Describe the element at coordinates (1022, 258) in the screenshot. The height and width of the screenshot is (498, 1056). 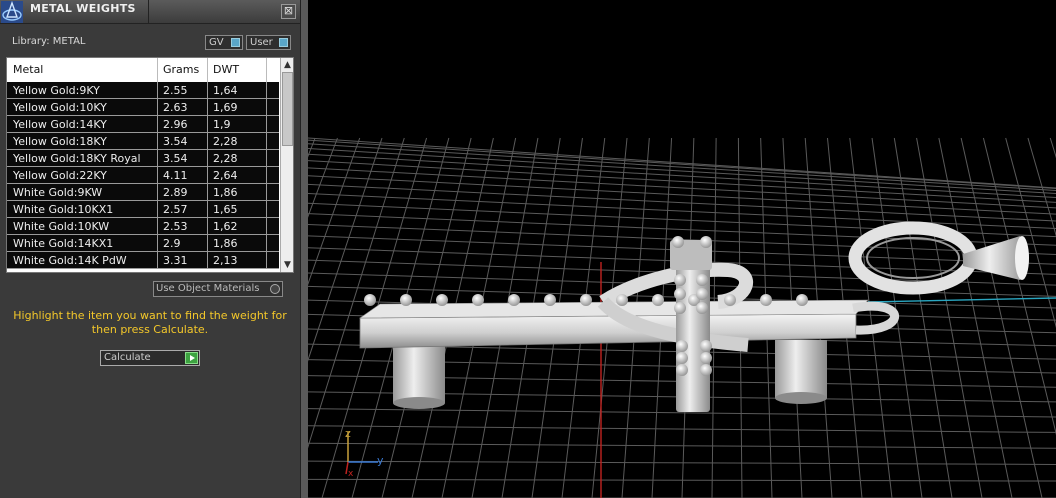
I see `bail-cone-cap` at that location.